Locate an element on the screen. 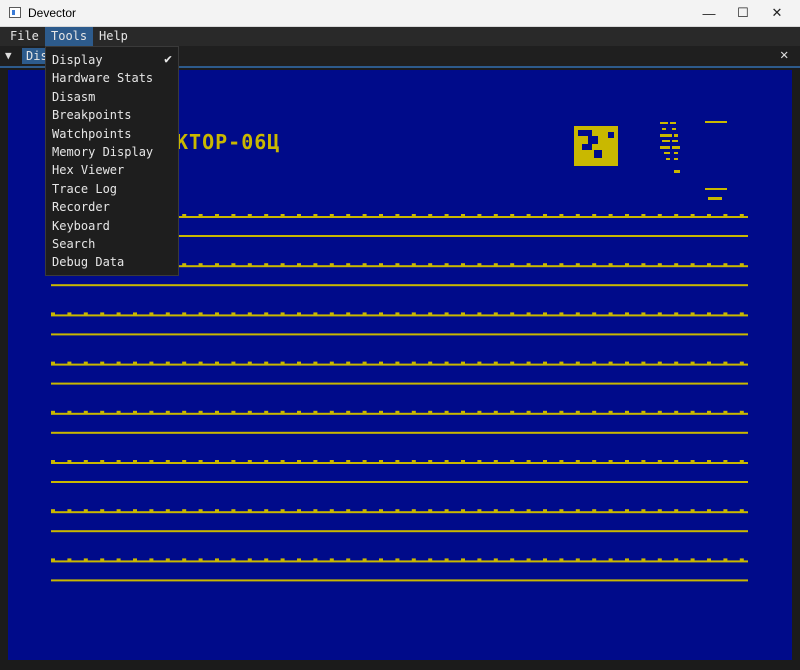  menu-item-display: Display ✔ is located at coordinates (112, 60).